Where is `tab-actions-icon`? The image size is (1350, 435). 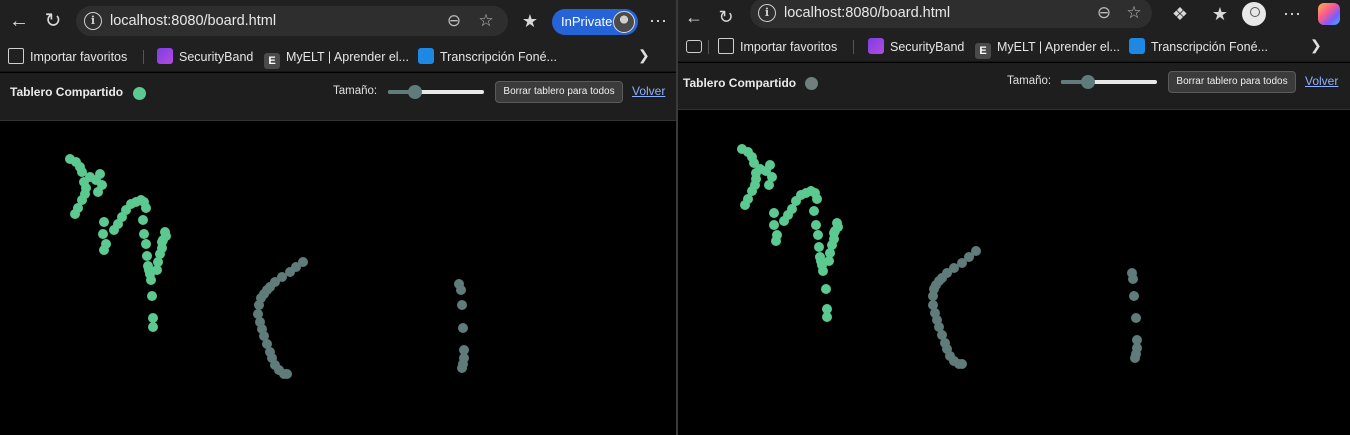 tab-actions-icon is located at coordinates (694, 46).